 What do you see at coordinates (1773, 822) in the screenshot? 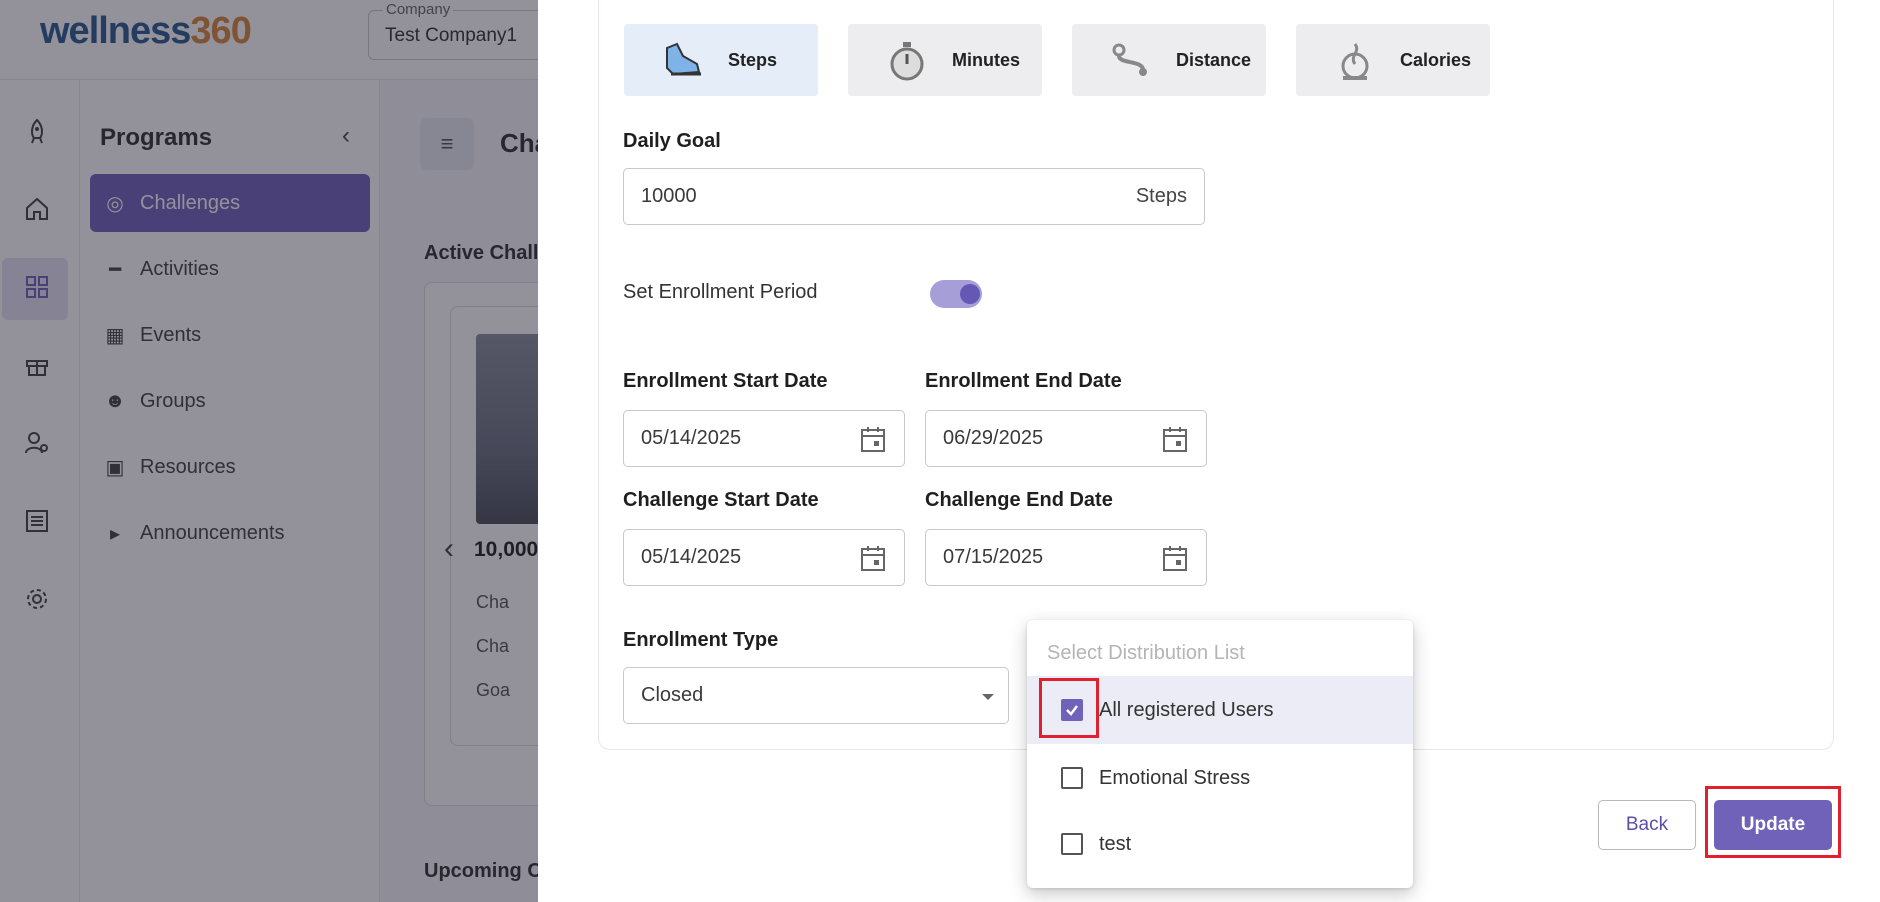
I see `update-button-highlight` at bounding box center [1773, 822].